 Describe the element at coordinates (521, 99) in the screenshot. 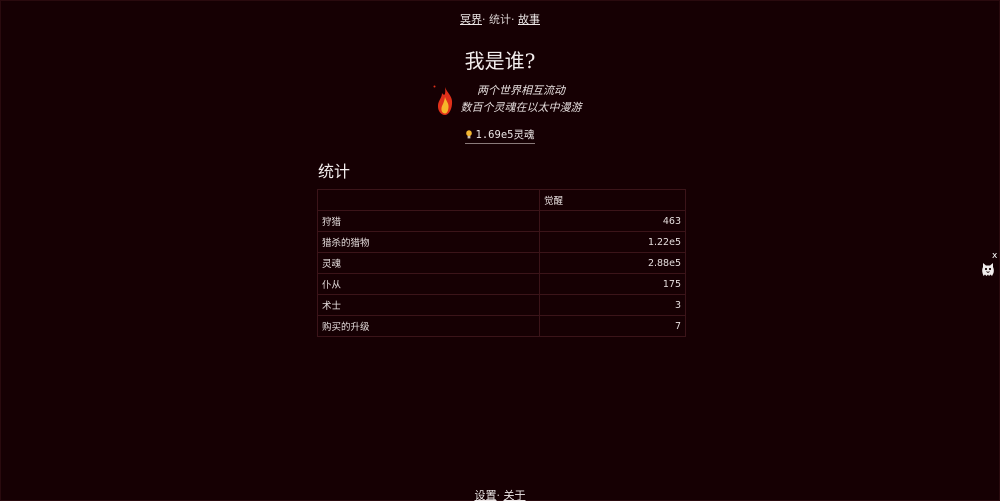

I see `subtitle: 两个世界相互流动 数百个灵魂在以太中漫游` at that location.